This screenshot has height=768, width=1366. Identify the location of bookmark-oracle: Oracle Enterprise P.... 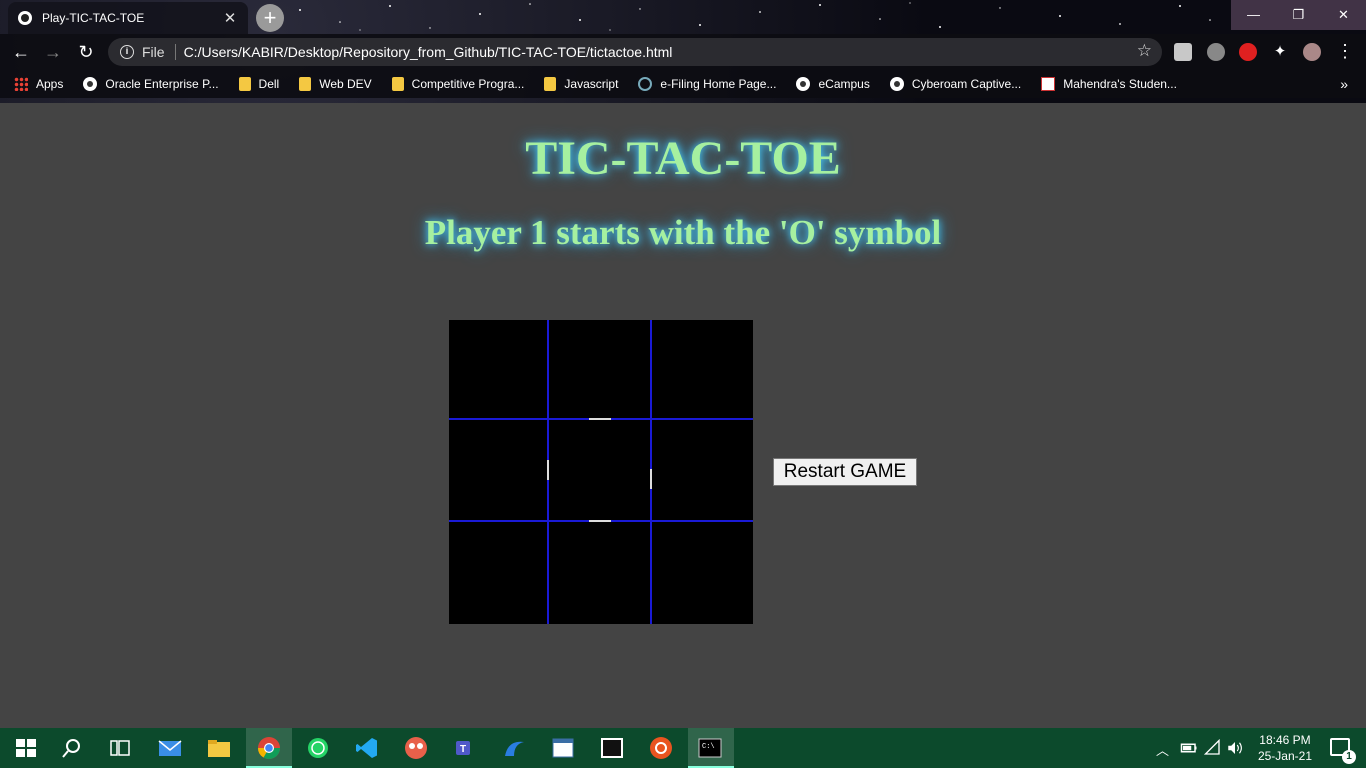
(151, 84).